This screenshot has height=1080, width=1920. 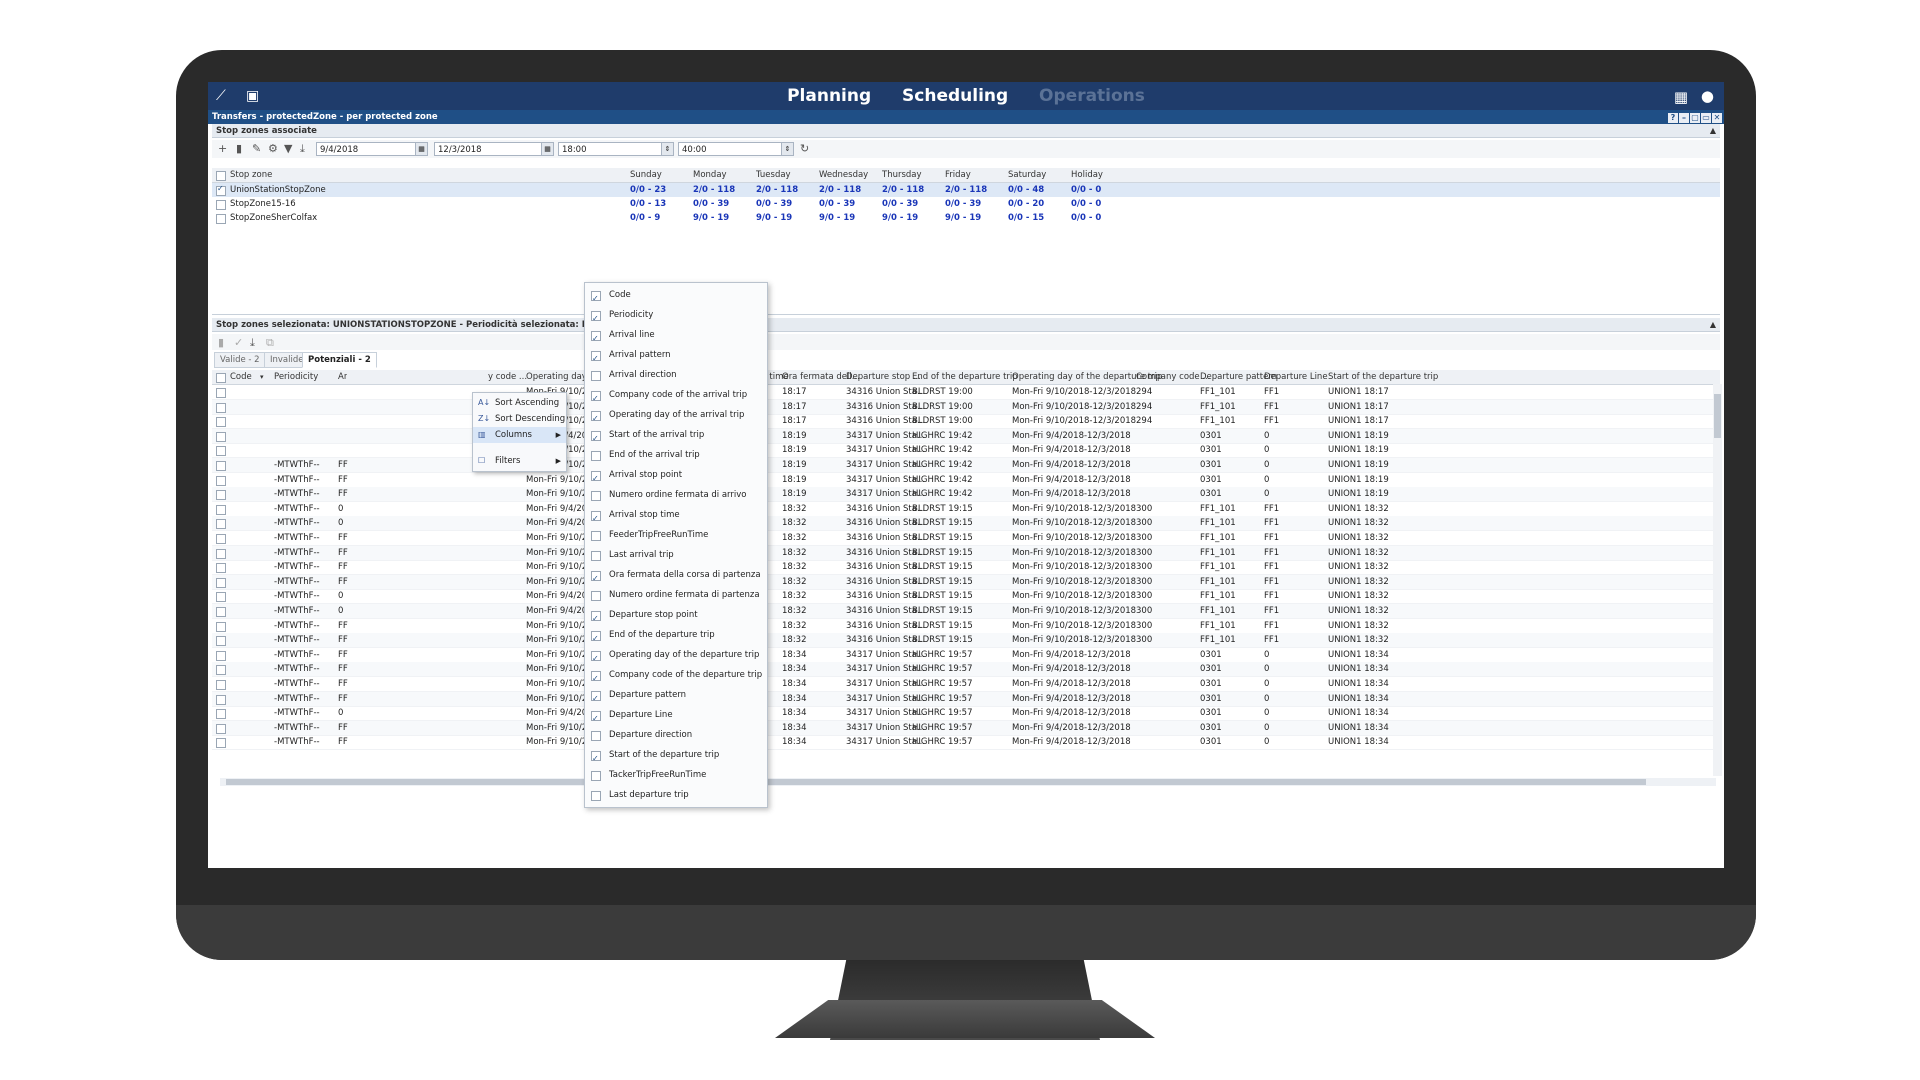 What do you see at coordinates (616, 149) in the screenshot?
I see `start-time-input: 18:00 ⇕` at bounding box center [616, 149].